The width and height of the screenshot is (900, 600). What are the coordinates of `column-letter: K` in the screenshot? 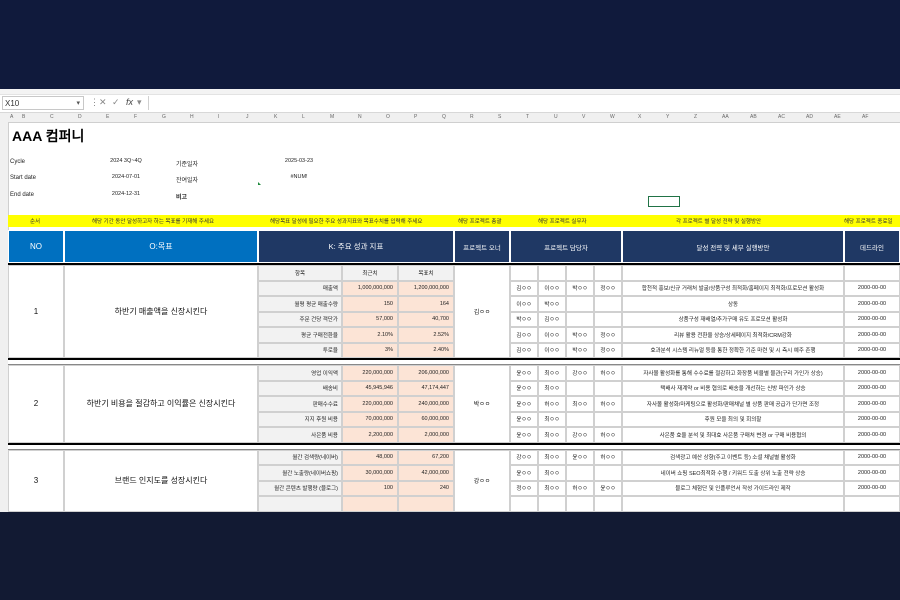 It's located at (275, 117).